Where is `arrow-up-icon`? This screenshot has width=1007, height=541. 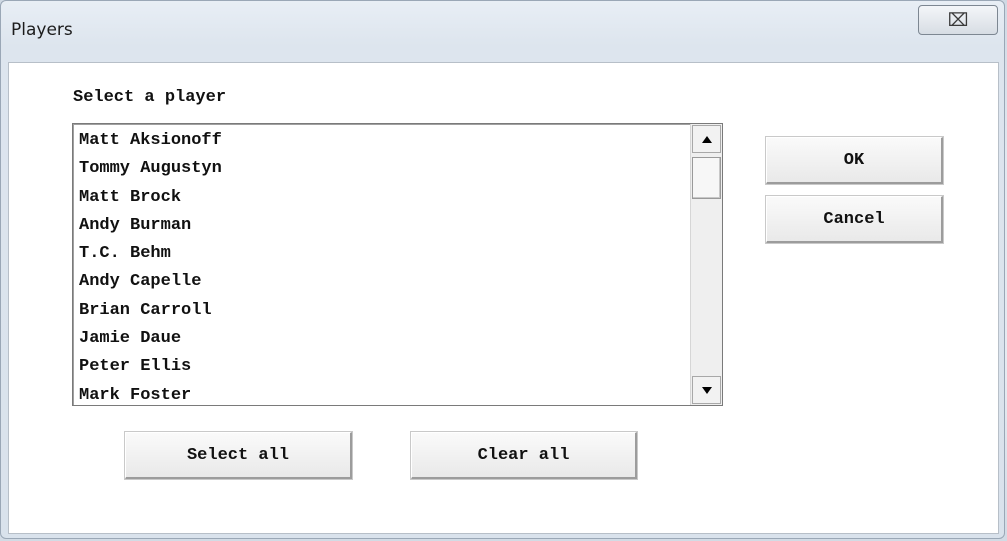 arrow-up-icon is located at coordinates (706, 139).